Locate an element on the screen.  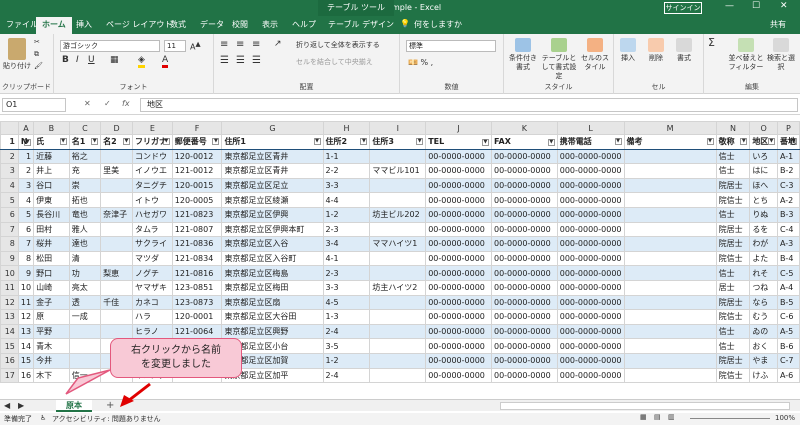
callout-pointer is located at coordinates (88, 382).